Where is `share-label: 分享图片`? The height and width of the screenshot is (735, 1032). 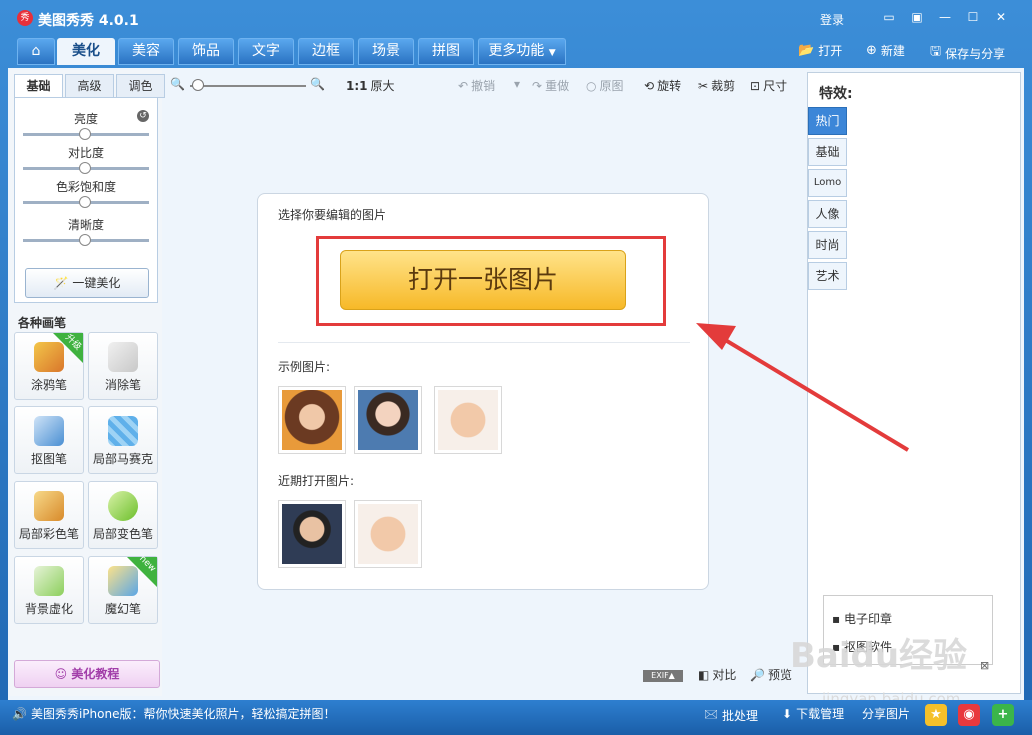
share-label: 分享图片 is located at coordinates (886, 714).